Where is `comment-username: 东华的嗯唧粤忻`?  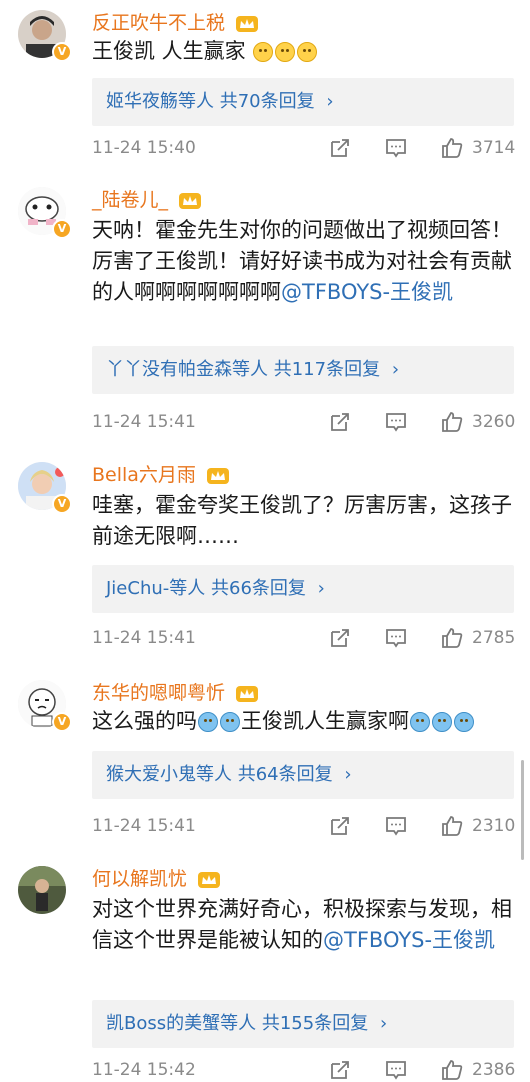 comment-username: 东华的嗯唧粤忻 is located at coordinates (175, 691).